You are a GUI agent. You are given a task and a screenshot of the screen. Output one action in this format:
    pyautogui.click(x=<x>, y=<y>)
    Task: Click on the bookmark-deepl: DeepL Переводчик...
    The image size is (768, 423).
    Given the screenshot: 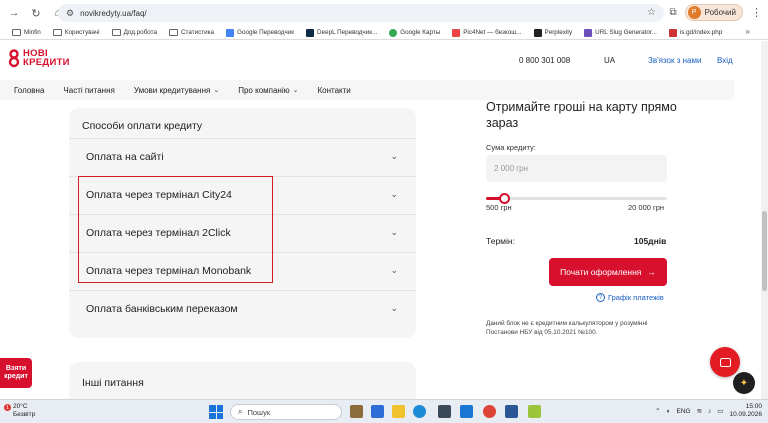 What is the action you would take?
    pyautogui.click(x=341, y=32)
    